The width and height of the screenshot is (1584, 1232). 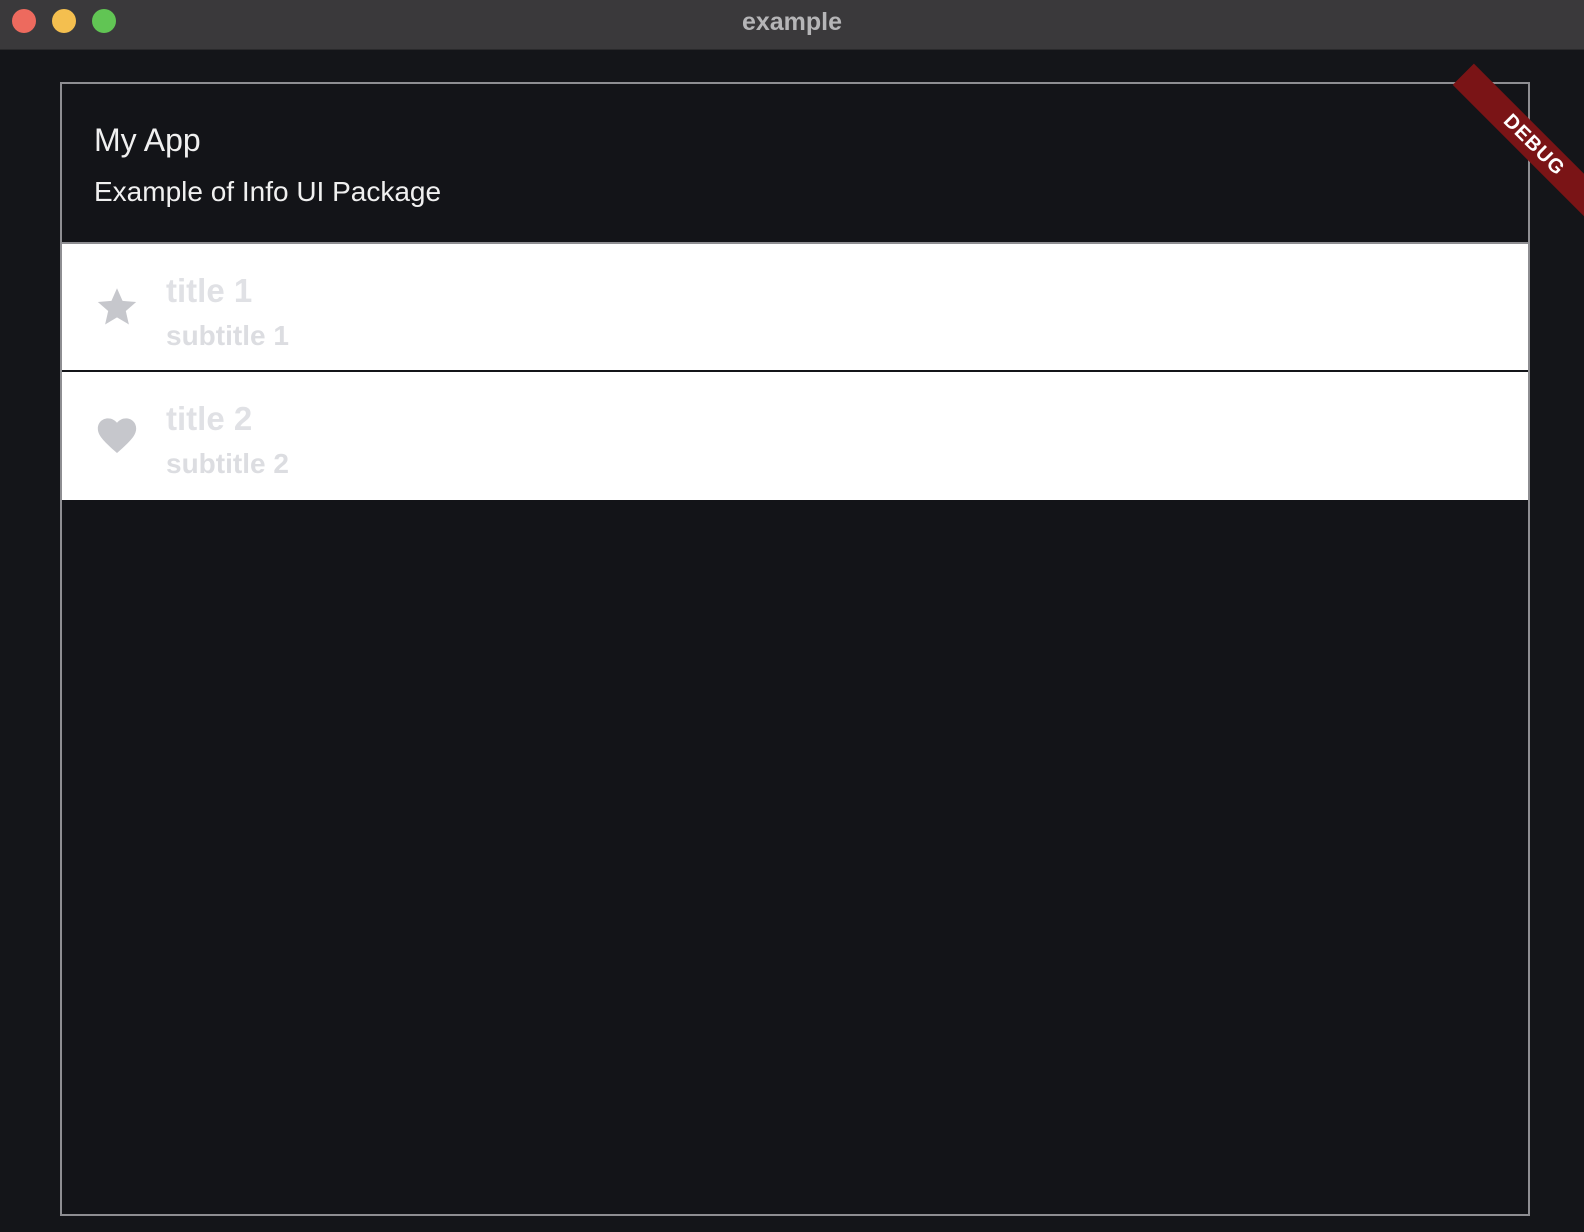 I want to click on app-subtitle: Example of Info UI Package, so click(x=268, y=191).